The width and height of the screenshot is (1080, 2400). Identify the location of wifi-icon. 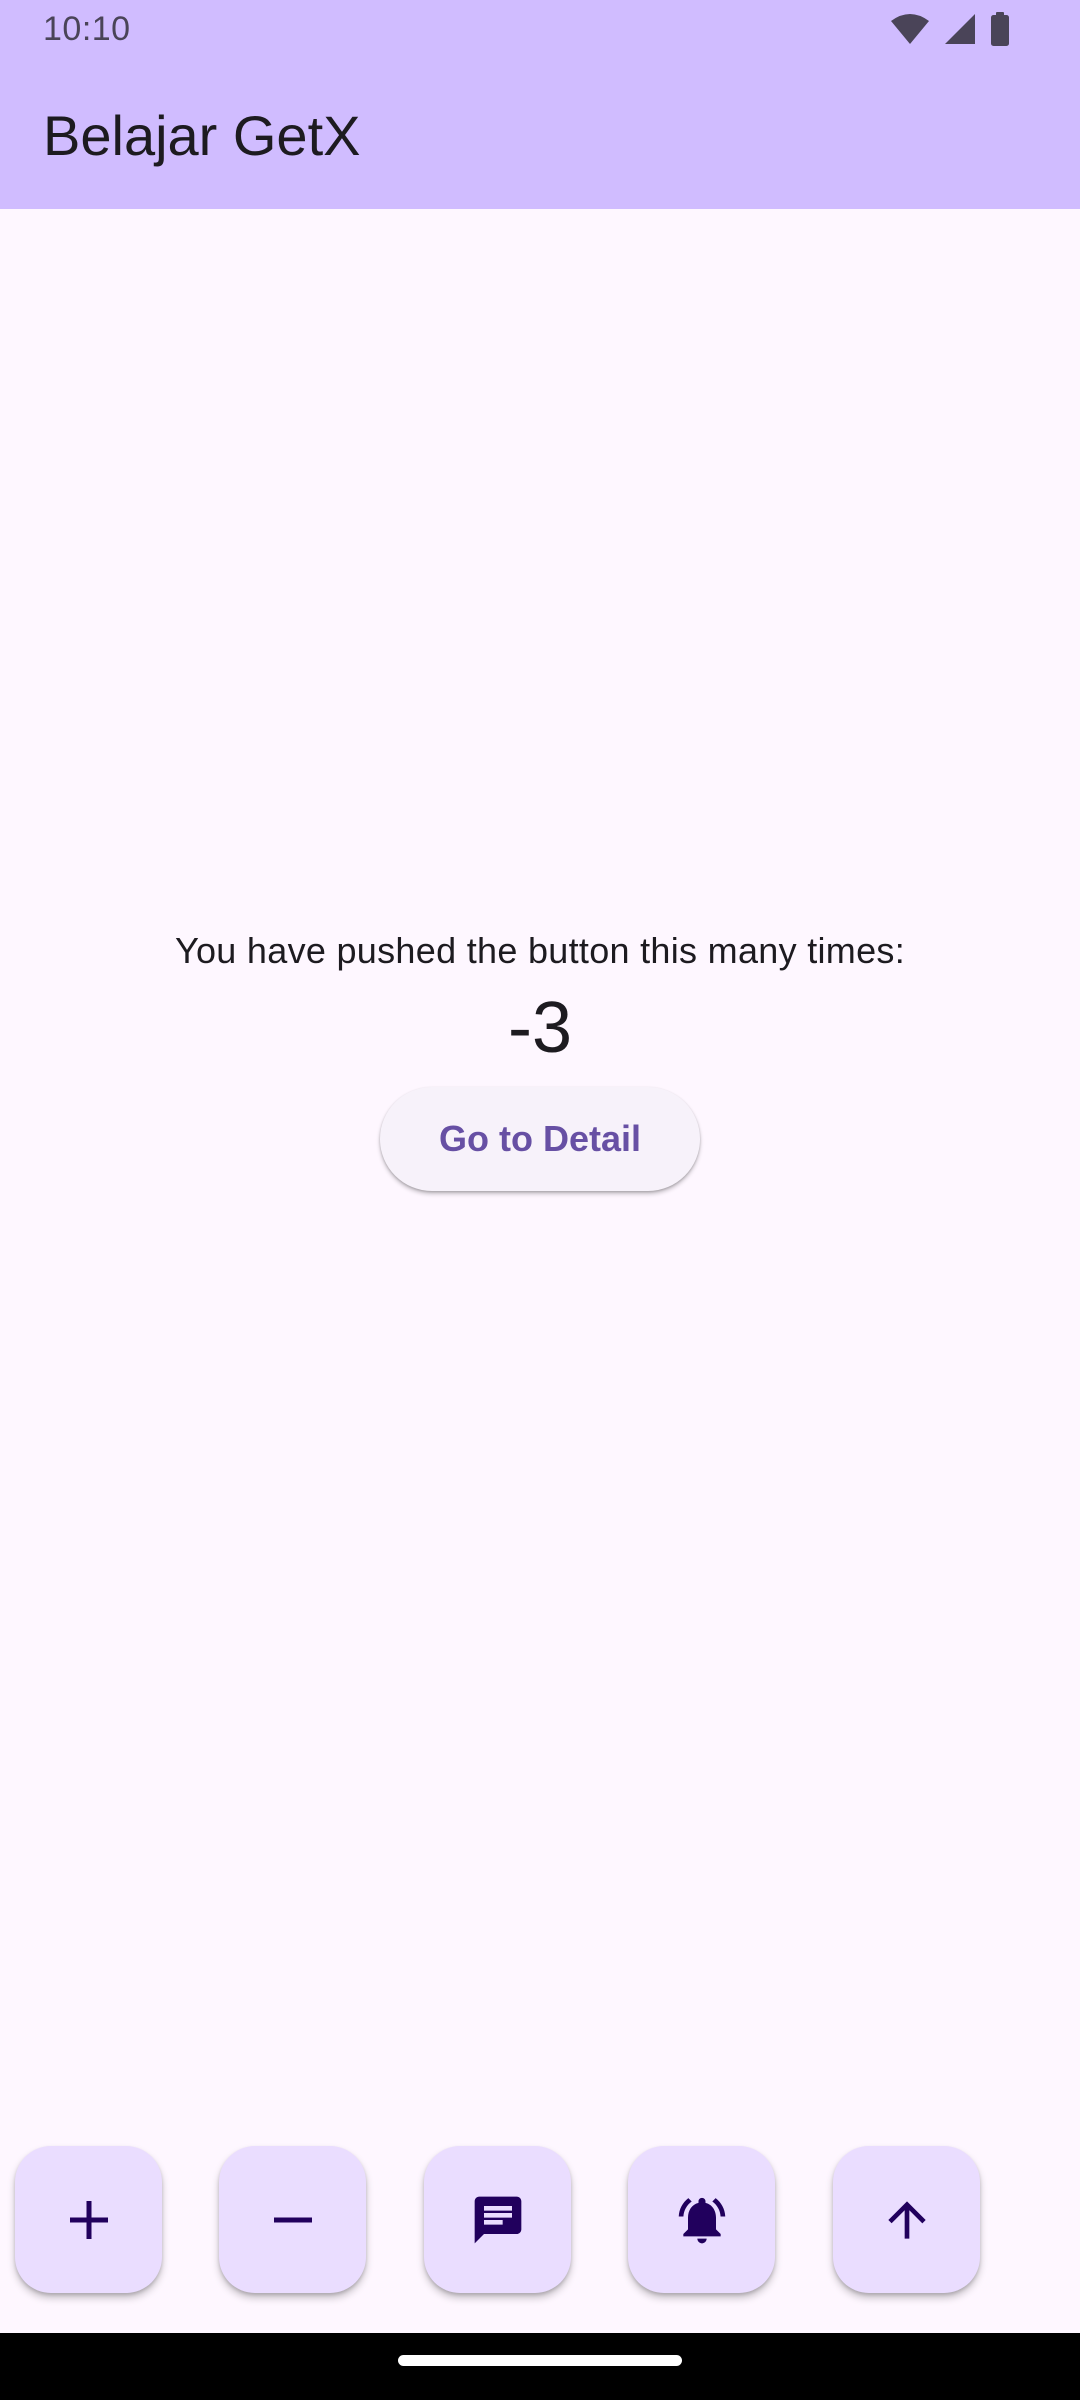
(910, 31).